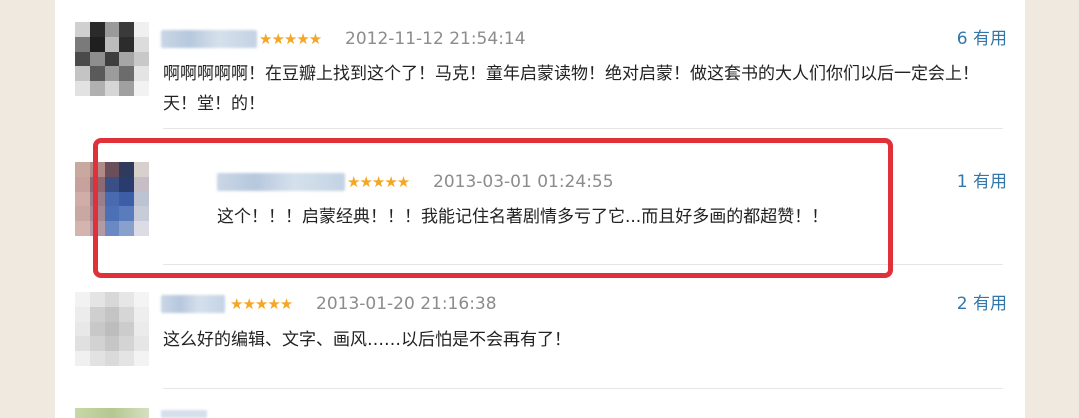 The image size is (1079, 418). Describe the element at coordinates (982, 304) in the screenshot. I see `useful-votes-link: 2 有用` at that location.